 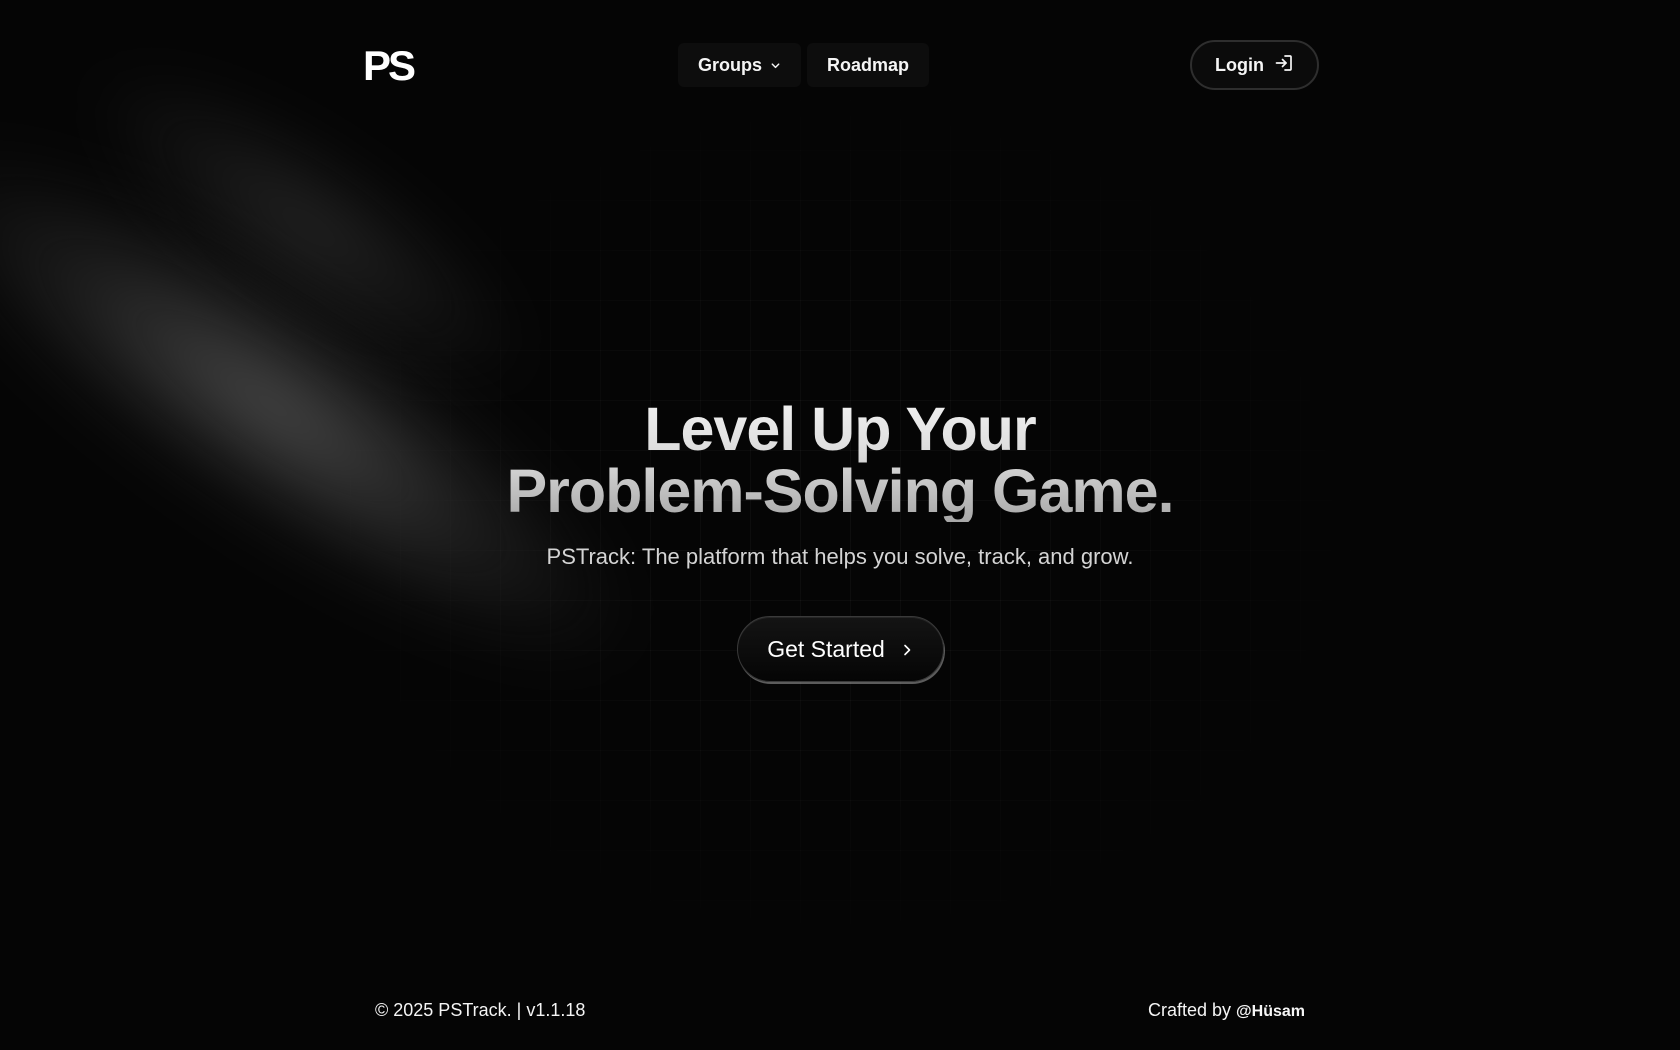 What do you see at coordinates (840, 491) in the screenshot?
I see `headline-line-2: Problem-Solving Game.` at bounding box center [840, 491].